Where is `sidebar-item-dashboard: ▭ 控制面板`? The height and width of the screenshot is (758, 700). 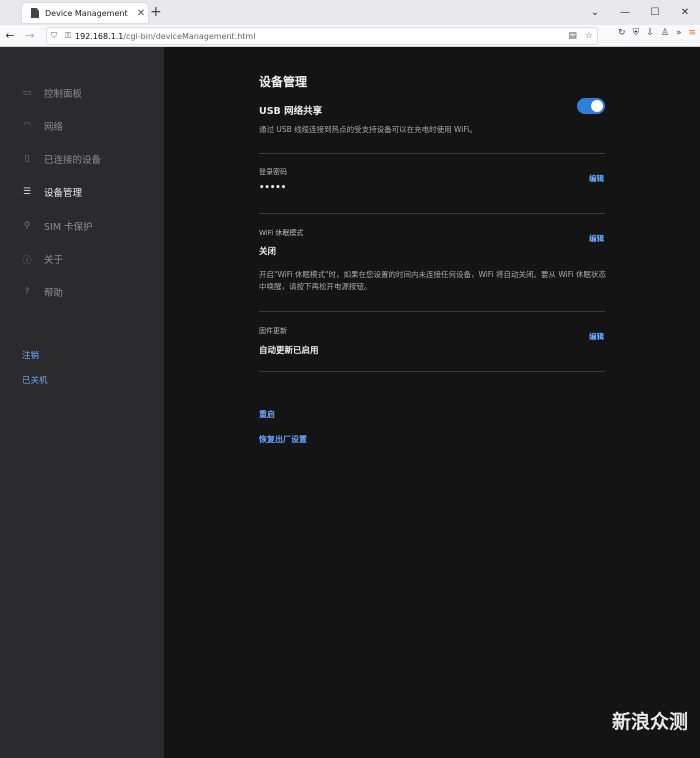
sidebar-item-dashboard: ▭ 控制面板 is located at coordinates (52, 93).